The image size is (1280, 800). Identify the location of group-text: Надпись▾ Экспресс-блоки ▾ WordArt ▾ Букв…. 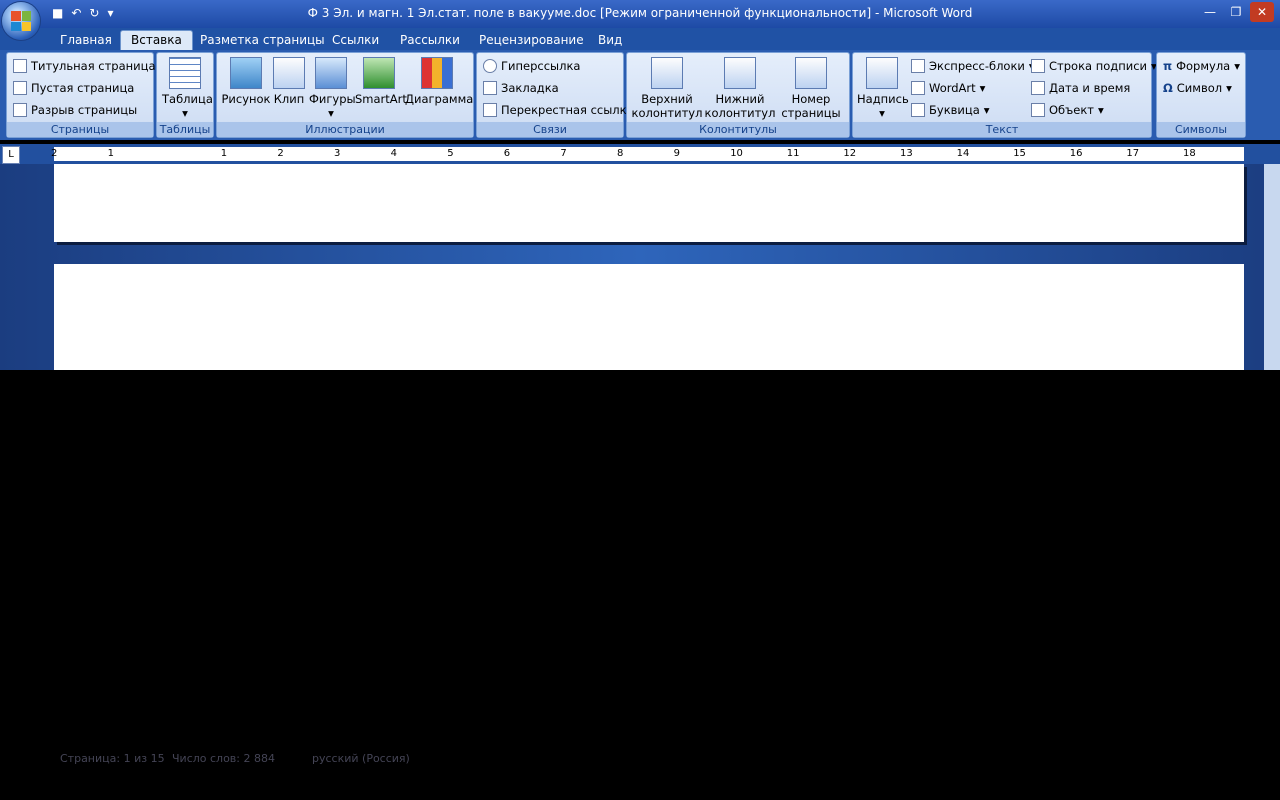
(1004, 95).